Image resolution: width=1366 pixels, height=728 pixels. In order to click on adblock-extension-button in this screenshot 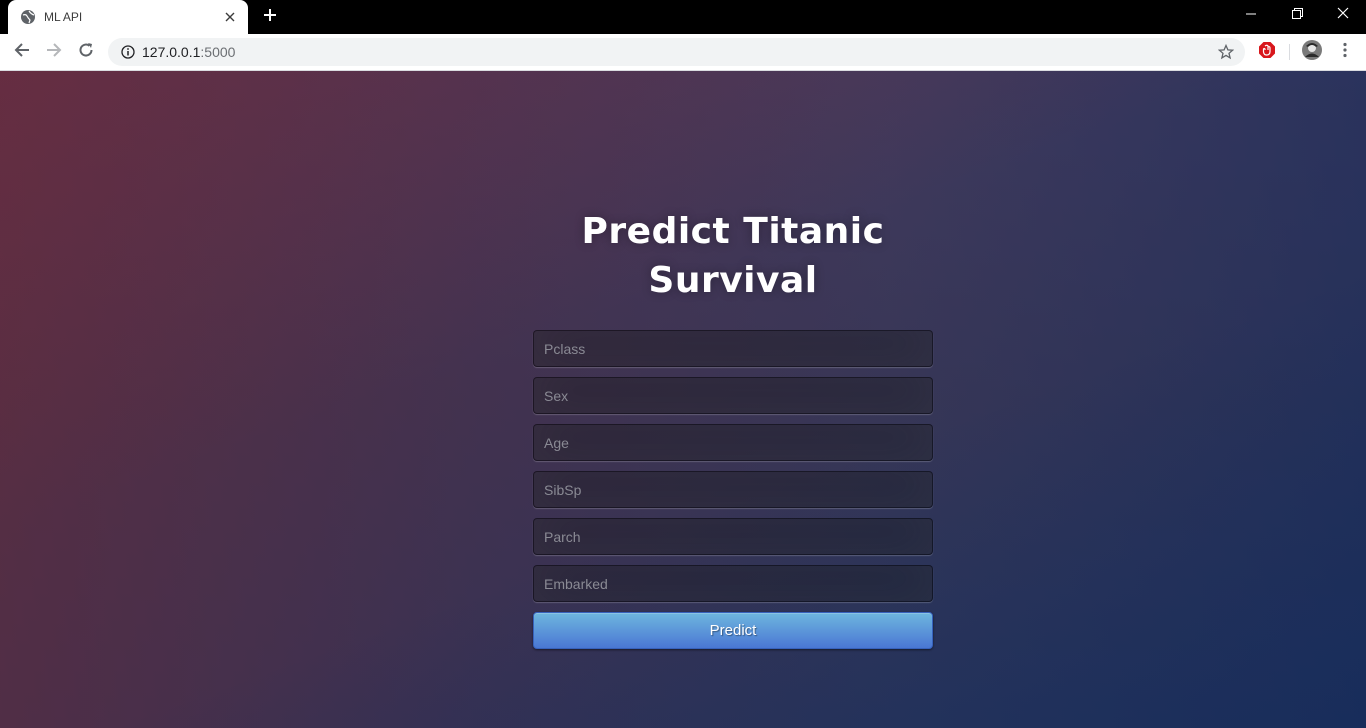, I will do `click(1267, 52)`.